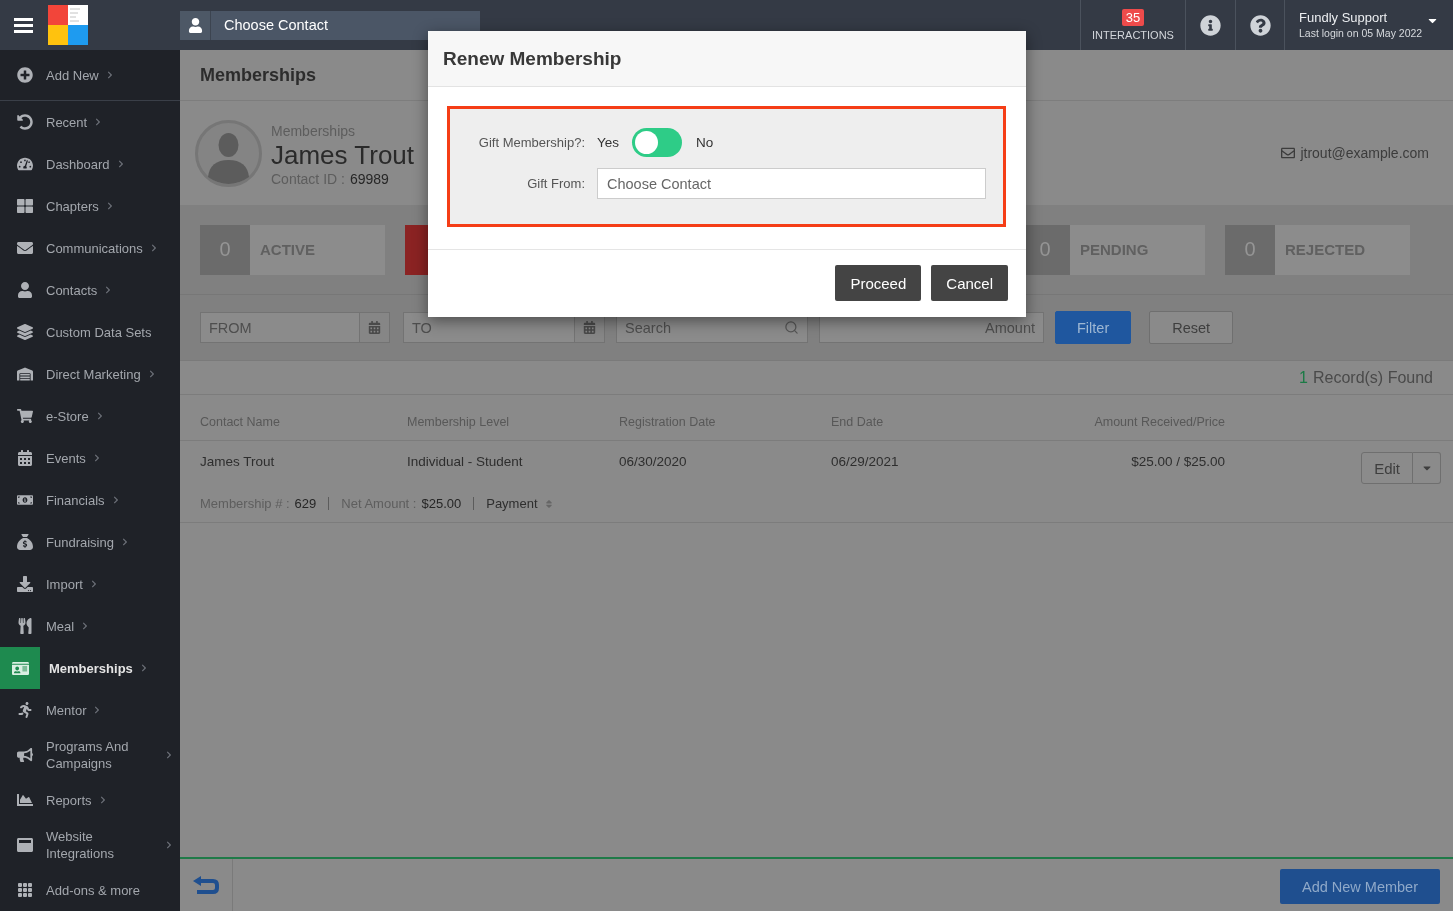 The width and height of the screenshot is (1453, 911). What do you see at coordinates (1093, 327) in the screenshot?
I see `filter-button: Filter` at bounding box center [1093, 327].